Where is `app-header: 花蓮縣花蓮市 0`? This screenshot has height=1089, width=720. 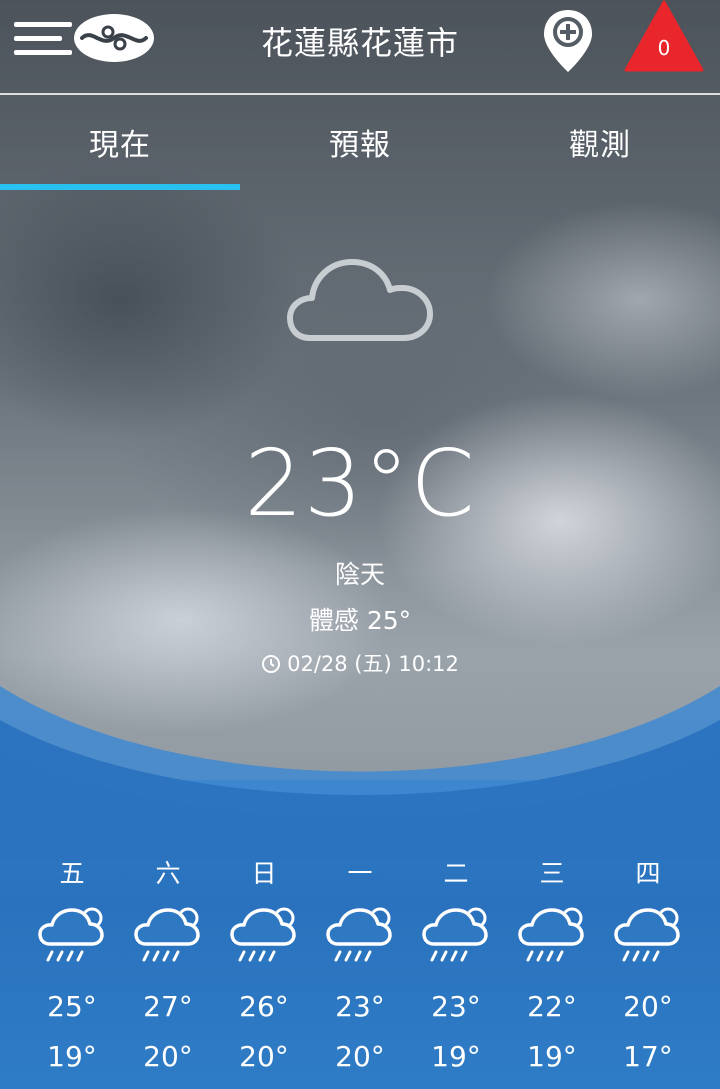 app-header: 花蓮縣花蓮市 0 is located at coordinates (360, 46).